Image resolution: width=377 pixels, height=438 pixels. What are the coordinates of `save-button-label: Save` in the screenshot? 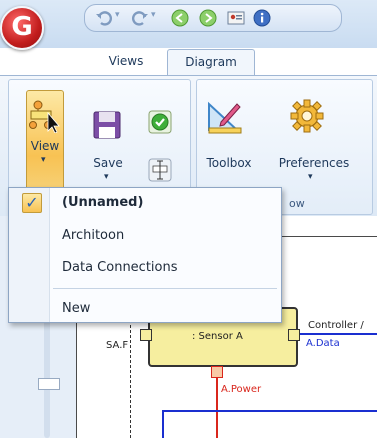 It's located at (108, 163).